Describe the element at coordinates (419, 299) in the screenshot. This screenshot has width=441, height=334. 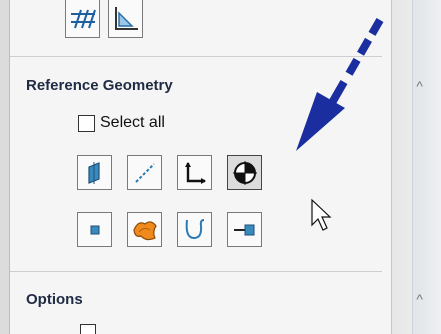
I see `options-collapse-button: ^` at that location.